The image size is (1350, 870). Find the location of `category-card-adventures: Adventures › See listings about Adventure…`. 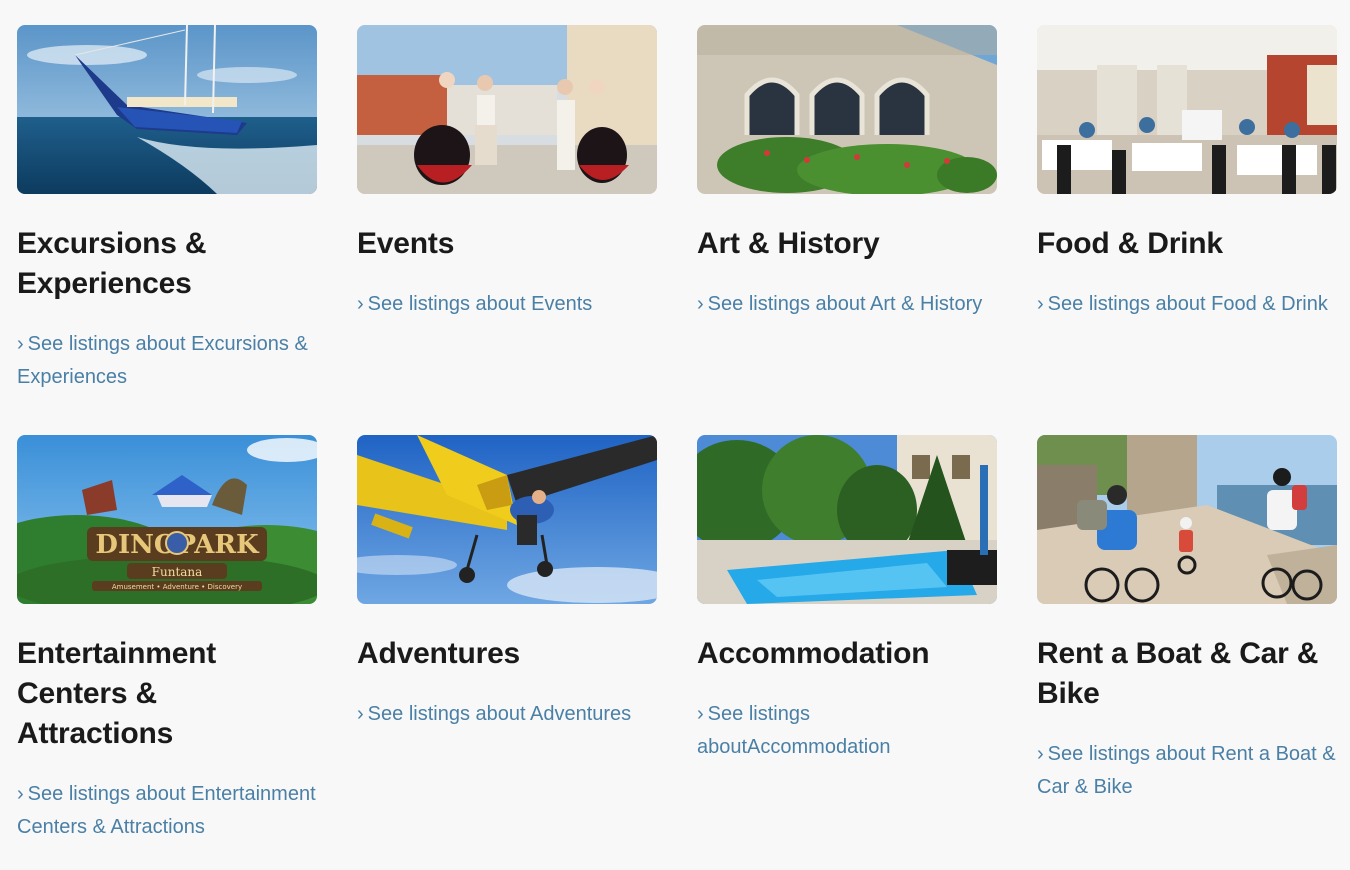

category-card-adventures: Adventures › See listings about Adventure… is located at coordinates (507, 583).